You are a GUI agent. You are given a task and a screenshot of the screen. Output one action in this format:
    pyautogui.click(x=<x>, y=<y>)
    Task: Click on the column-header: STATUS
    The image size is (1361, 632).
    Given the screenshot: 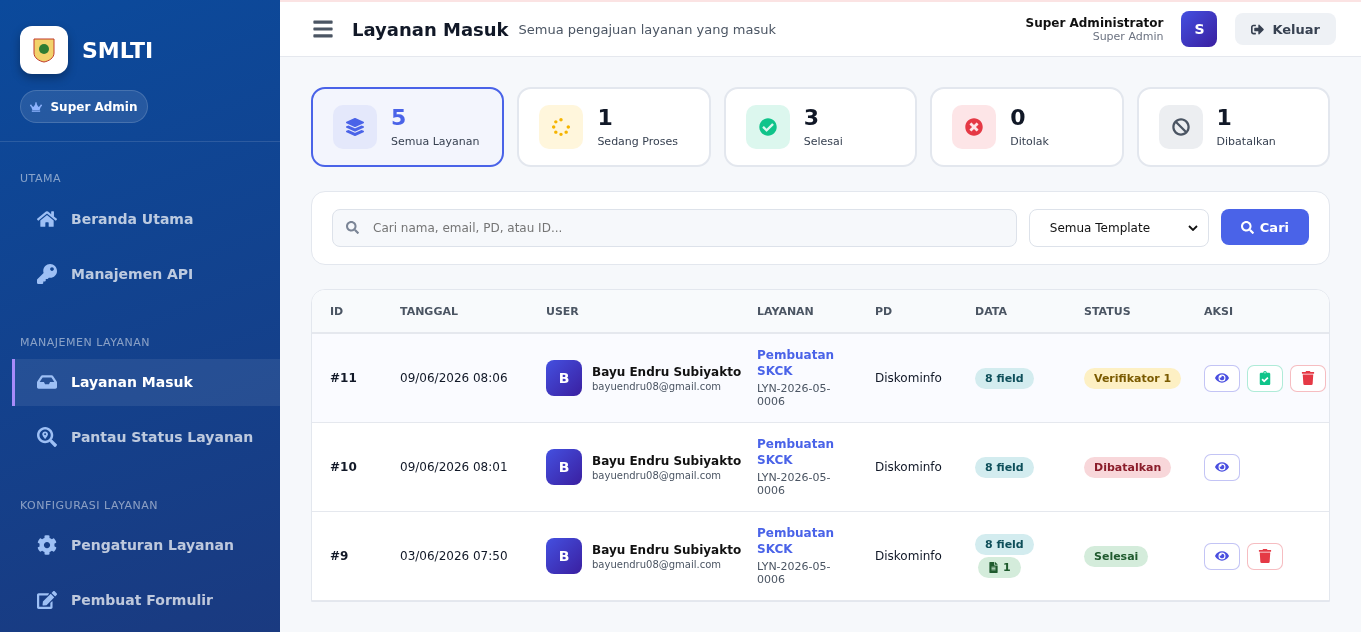 What is the action you would take?
    pyautogui.click(x=1108, y=311)
    